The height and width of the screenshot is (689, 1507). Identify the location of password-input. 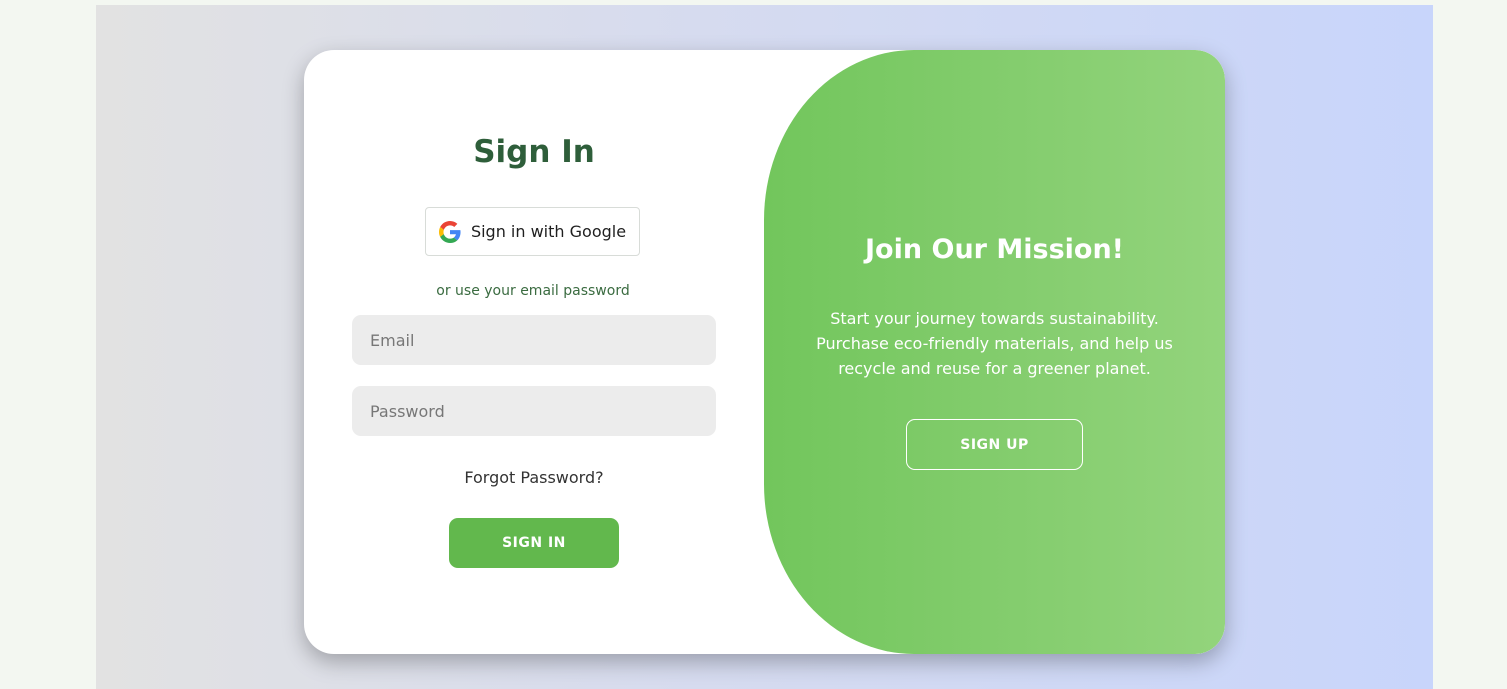
(534, 411).